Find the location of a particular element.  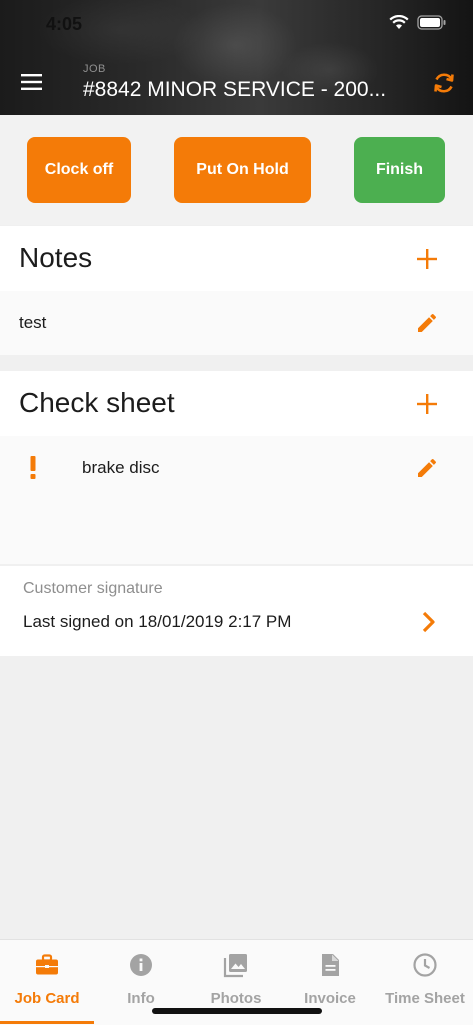

add-note-icon is located at coordinates (427, 259).